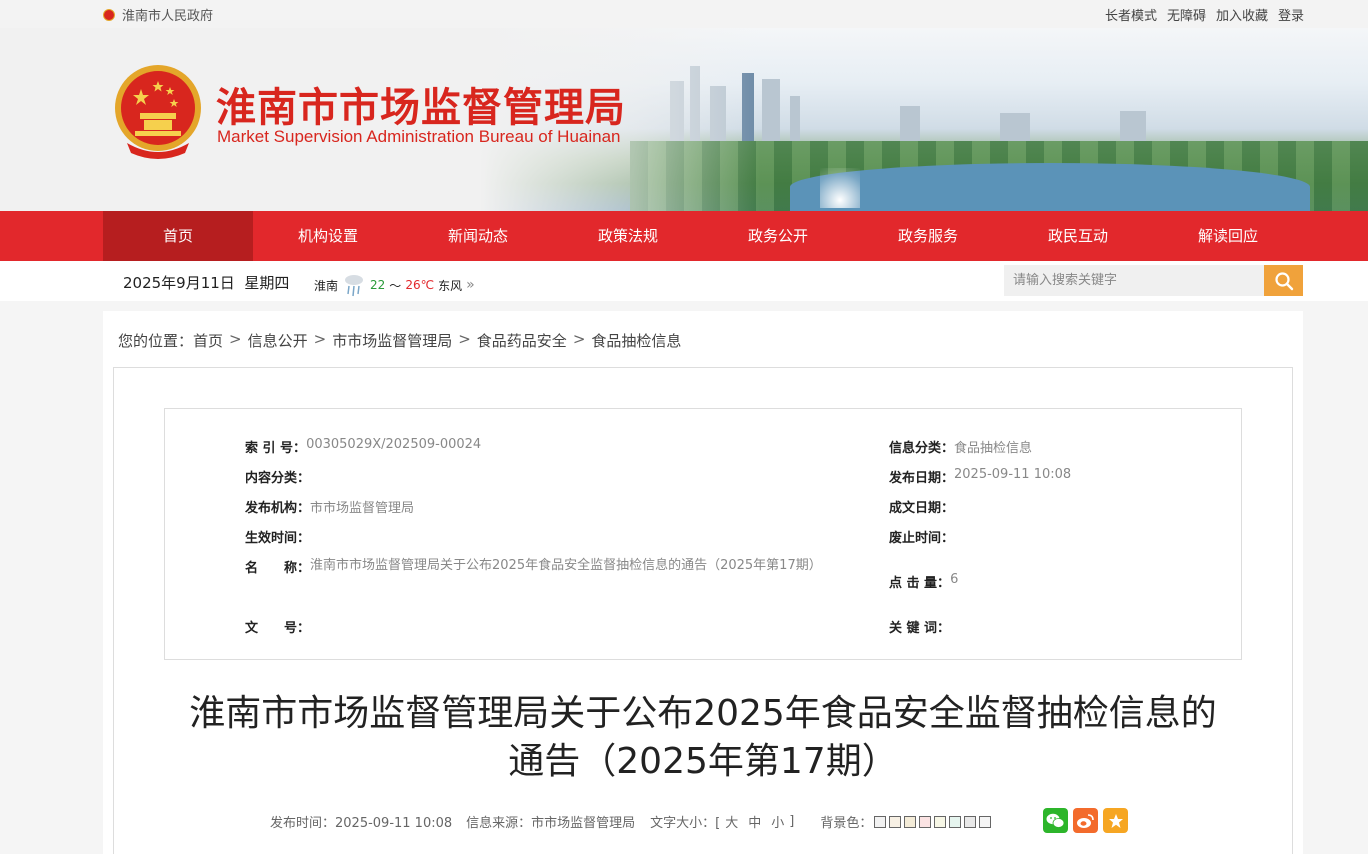  What do you see at coordinates (450, 285) in the screenshot?
I see `wind-direction: 东风` at bounding box center [450, 285].